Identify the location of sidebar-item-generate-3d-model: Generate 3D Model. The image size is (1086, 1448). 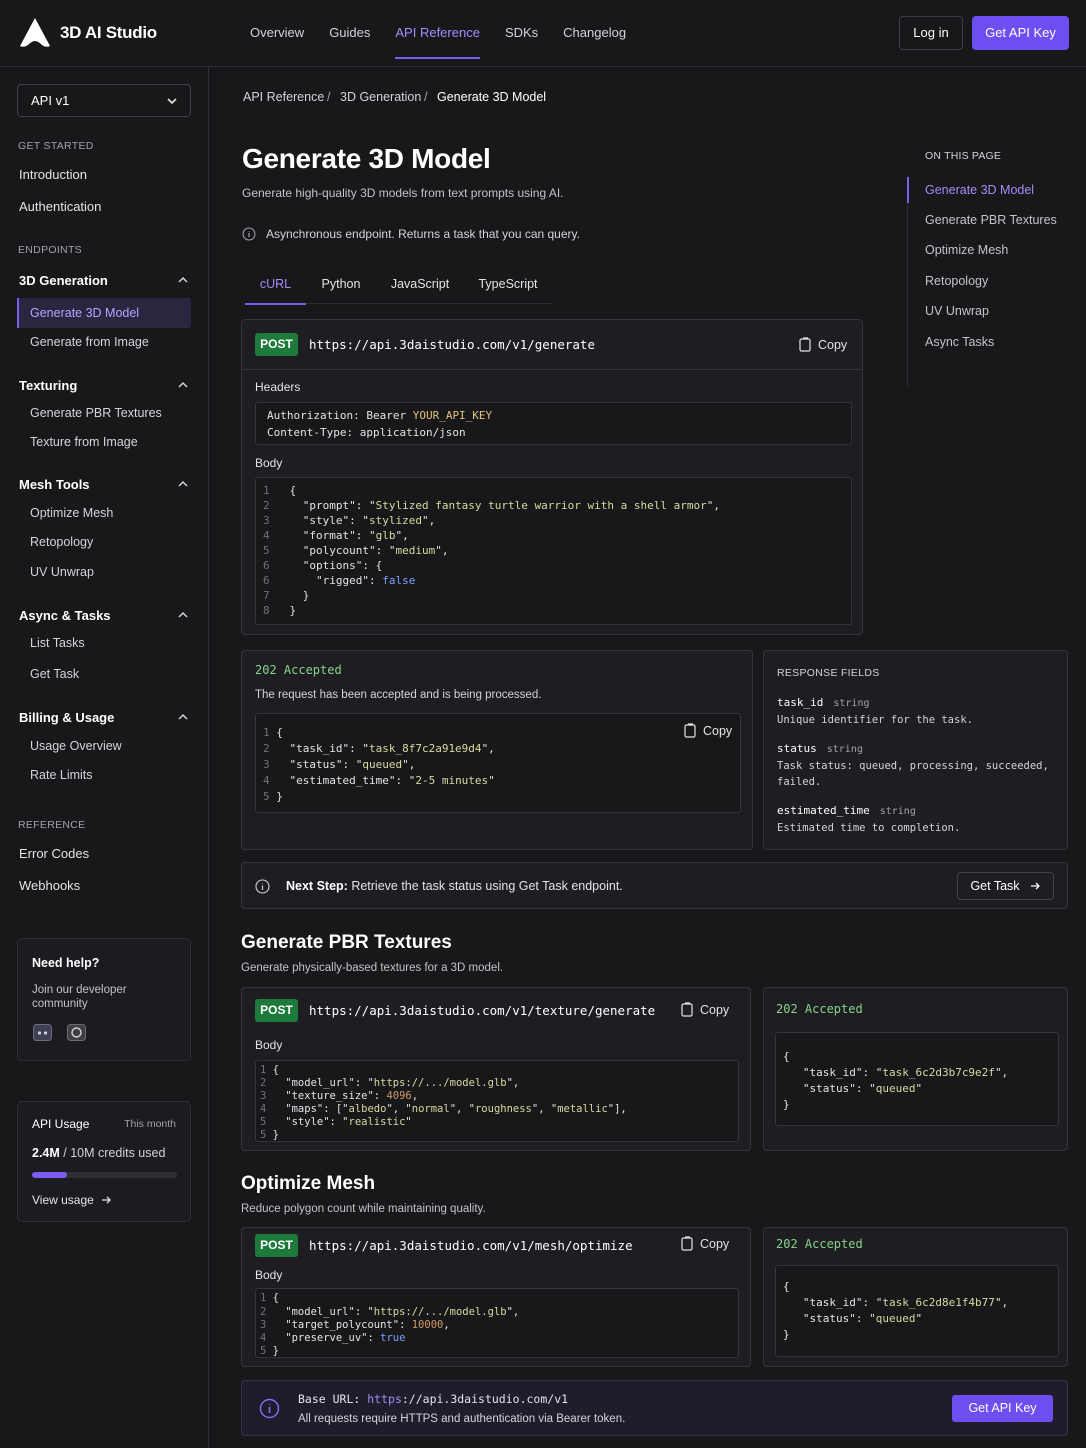
(104, 313).